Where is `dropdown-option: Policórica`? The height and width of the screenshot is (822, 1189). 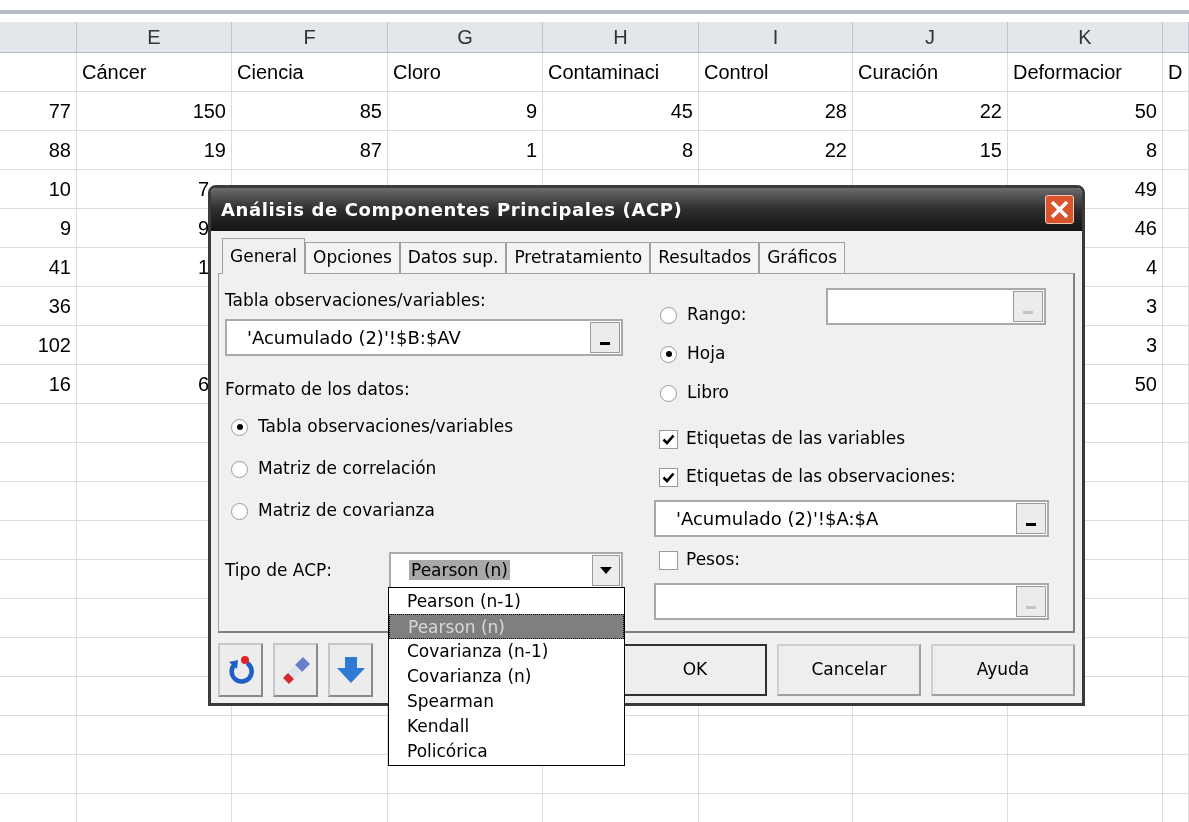
dropdown-option: Policórica is located at coordinates (506, 751).